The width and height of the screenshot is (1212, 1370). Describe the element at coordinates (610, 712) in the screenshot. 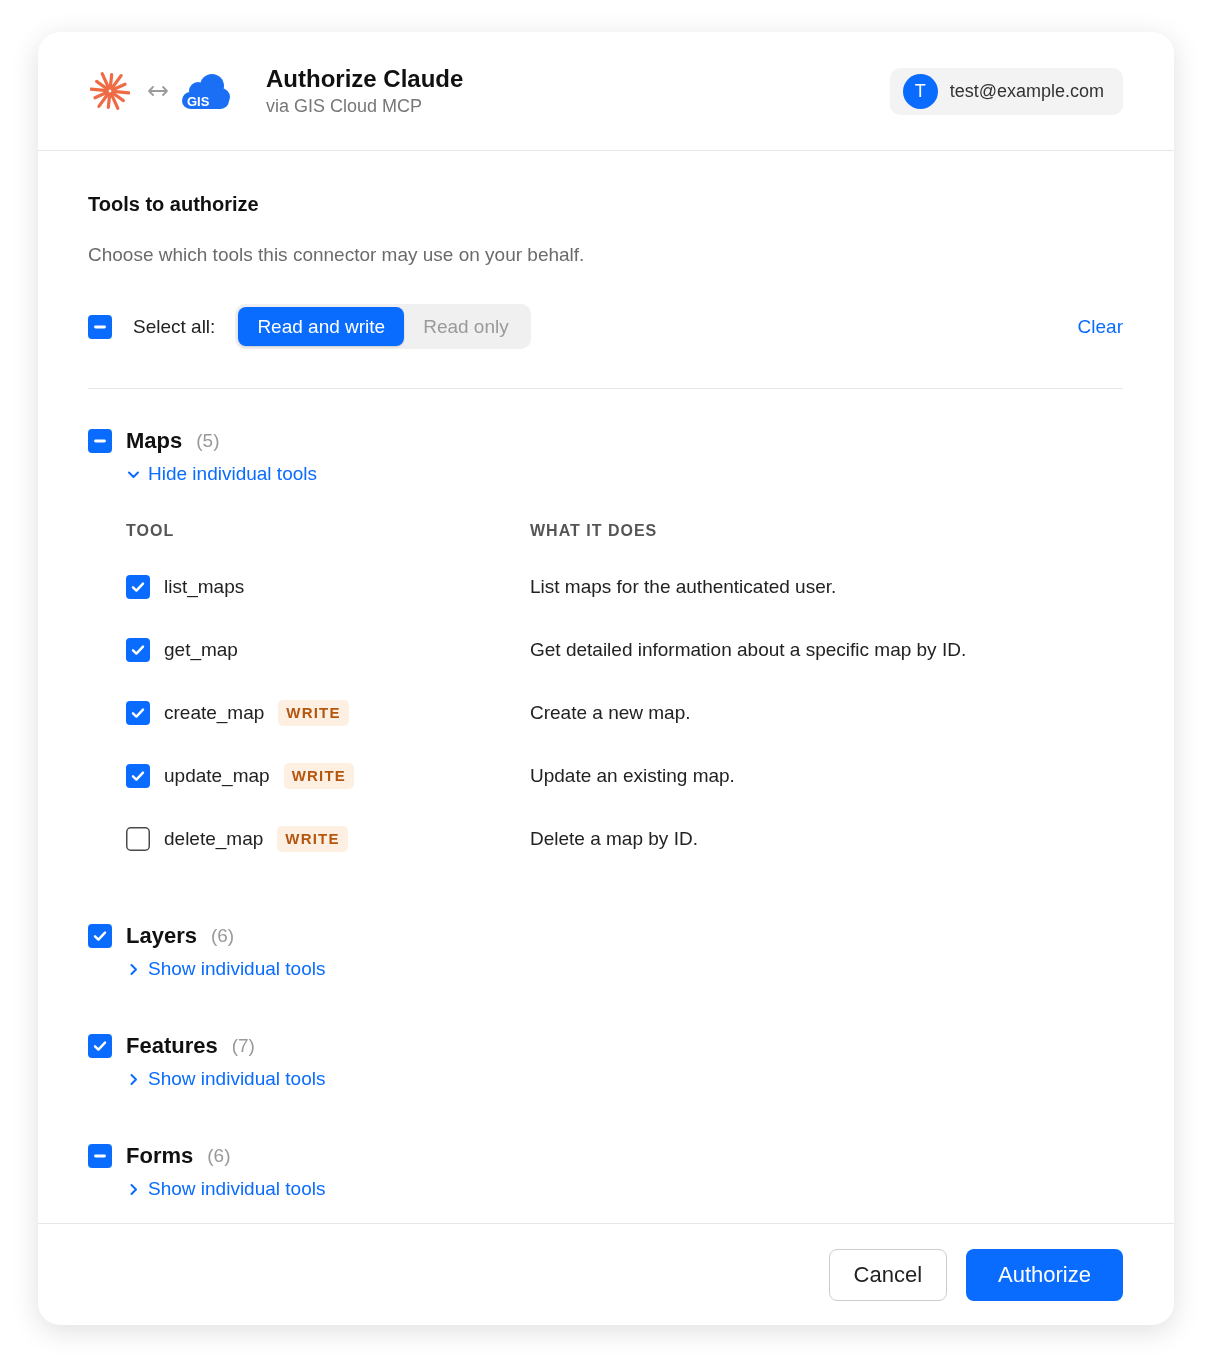

I see `tool-description: Create a new map.` at that location.